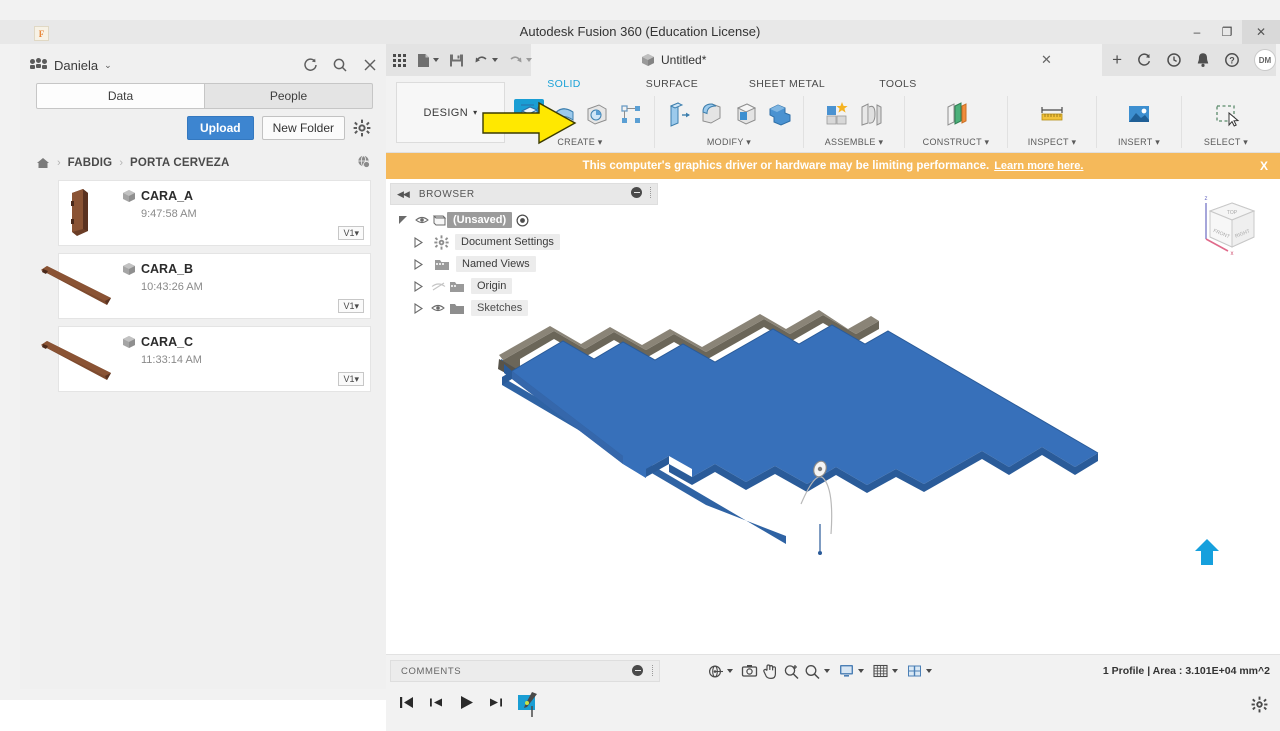 The height and width of the screenshot is (731, 1280). Describe the element at coordinates (108, 65) in the screenshot. I see `chevron-down-icon: ⌄` at that location.